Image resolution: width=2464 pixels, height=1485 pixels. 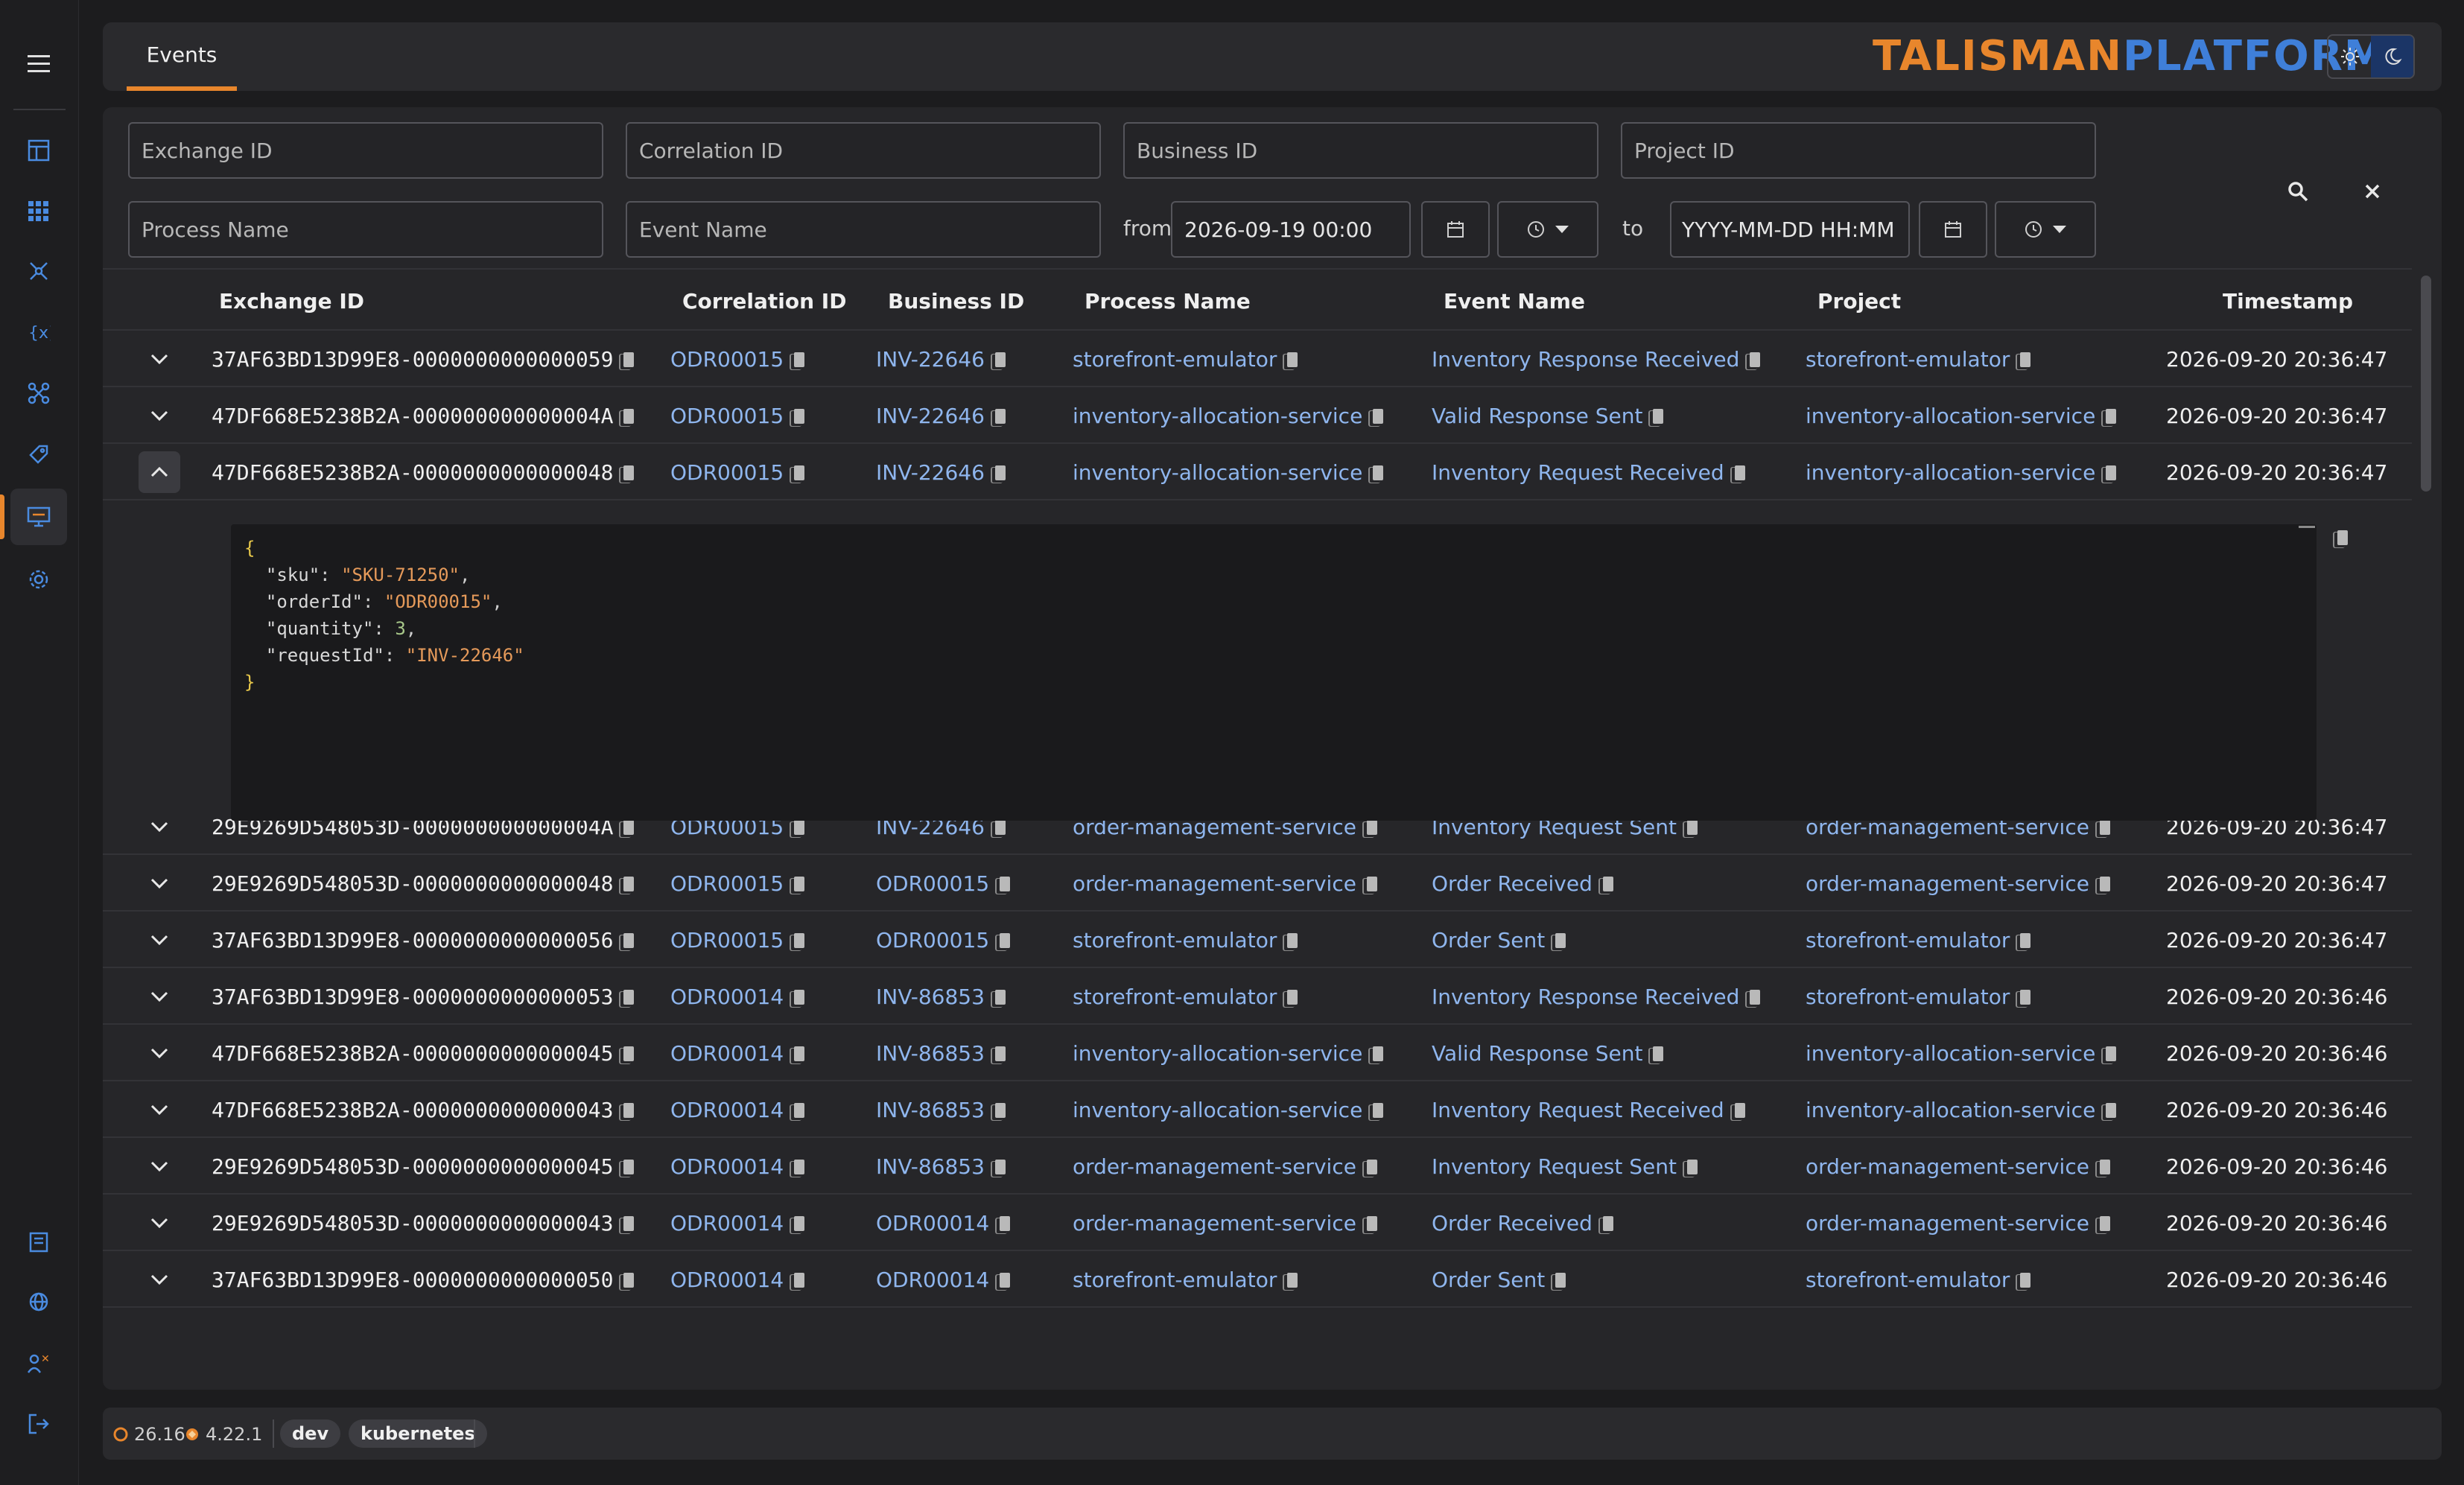 I want to click on exchange-id-cell-text: 47DF668E5238B2A-0000000000000043, so click(x=412, y=1110).